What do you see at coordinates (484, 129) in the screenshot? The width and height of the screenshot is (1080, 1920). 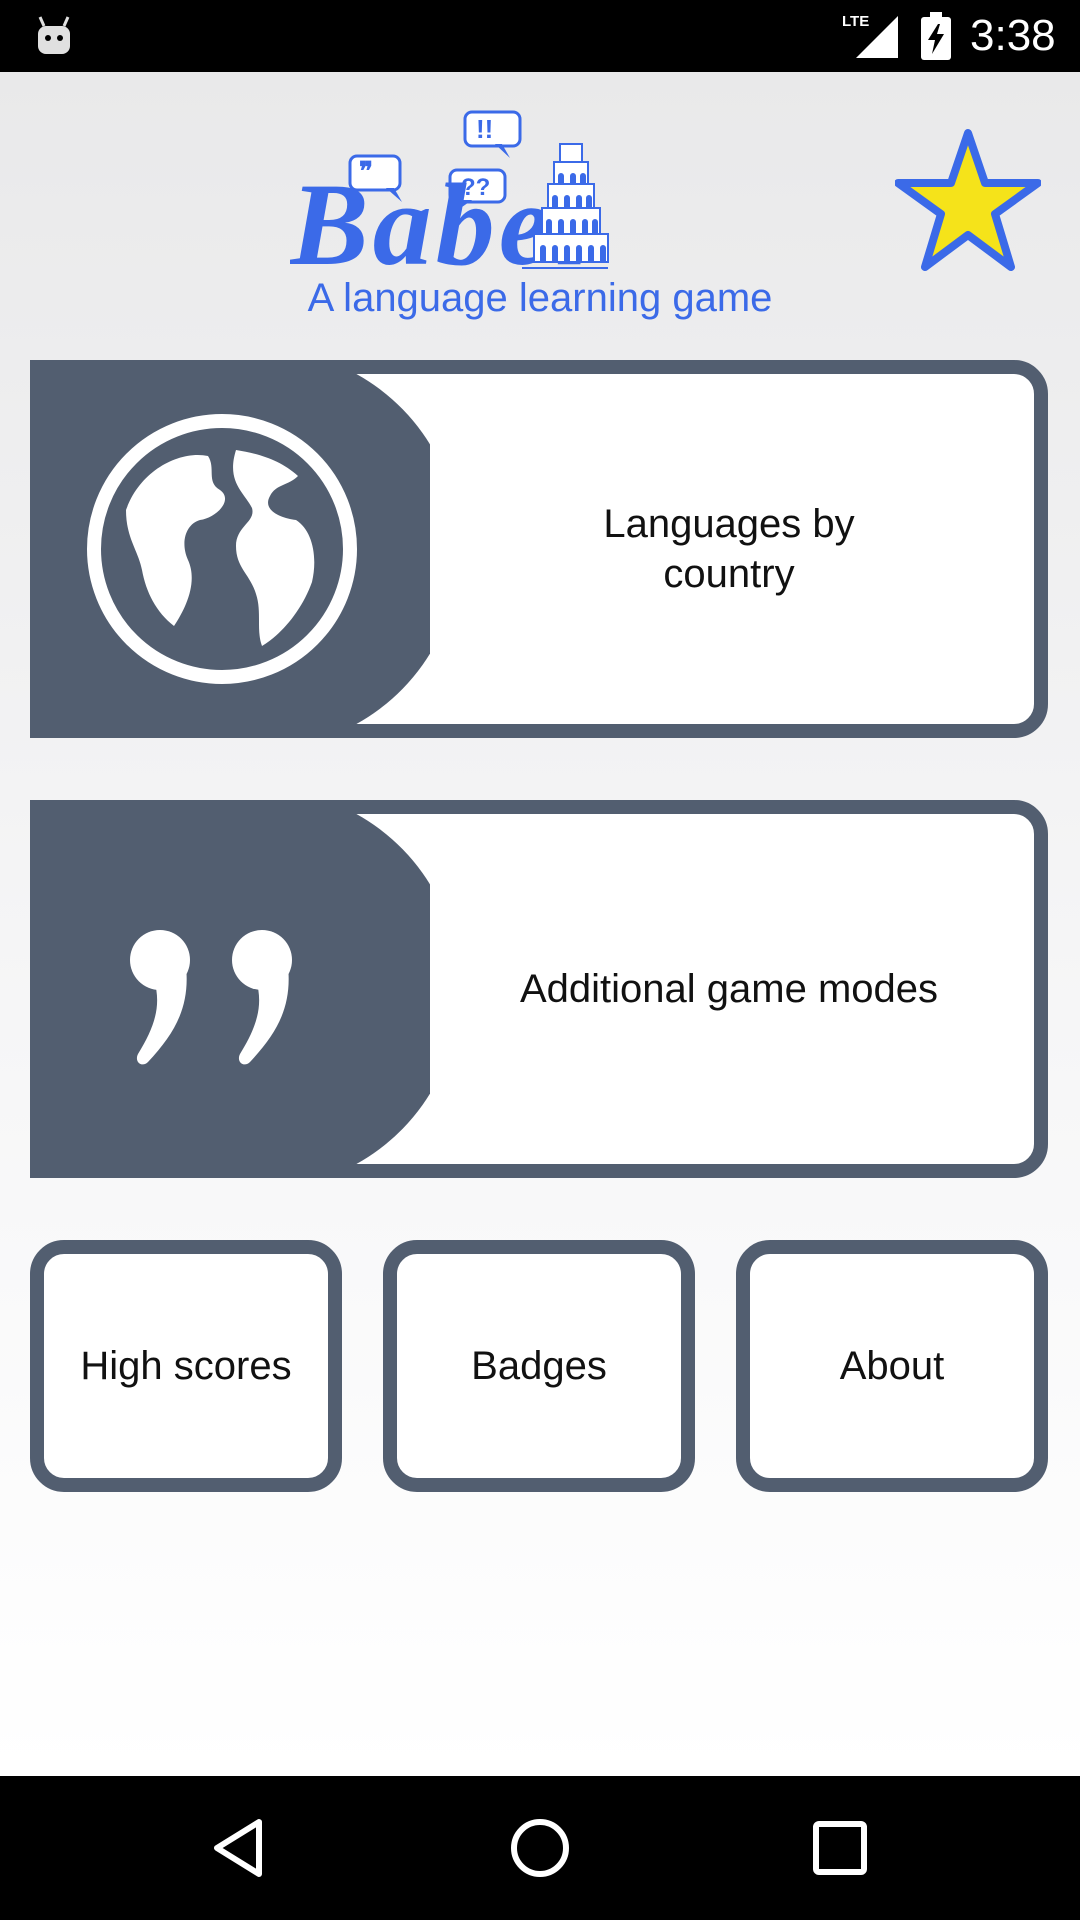 I see `logo-bubble-exclaim: !!` at bounding box center [484, 129].